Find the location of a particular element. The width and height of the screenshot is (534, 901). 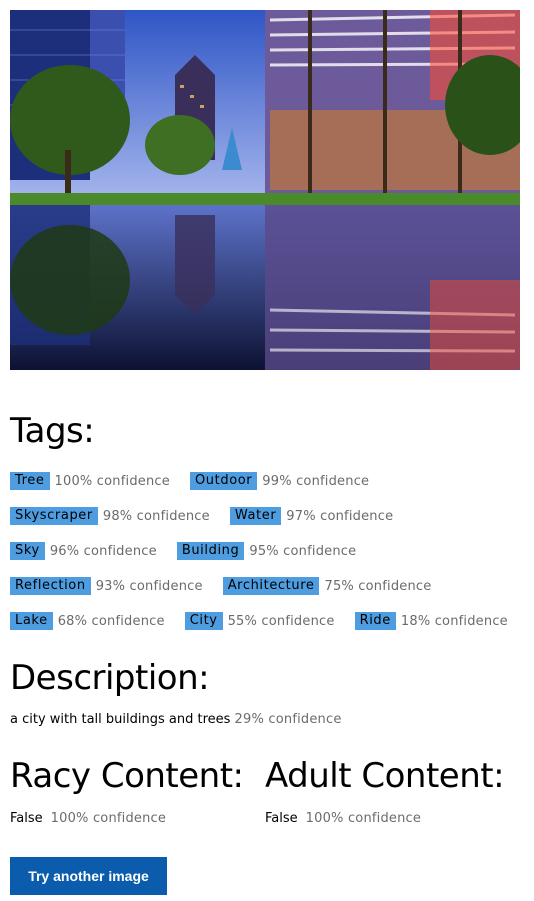

tag-confidence: 18% confidence is located at coordinates (454, 621).